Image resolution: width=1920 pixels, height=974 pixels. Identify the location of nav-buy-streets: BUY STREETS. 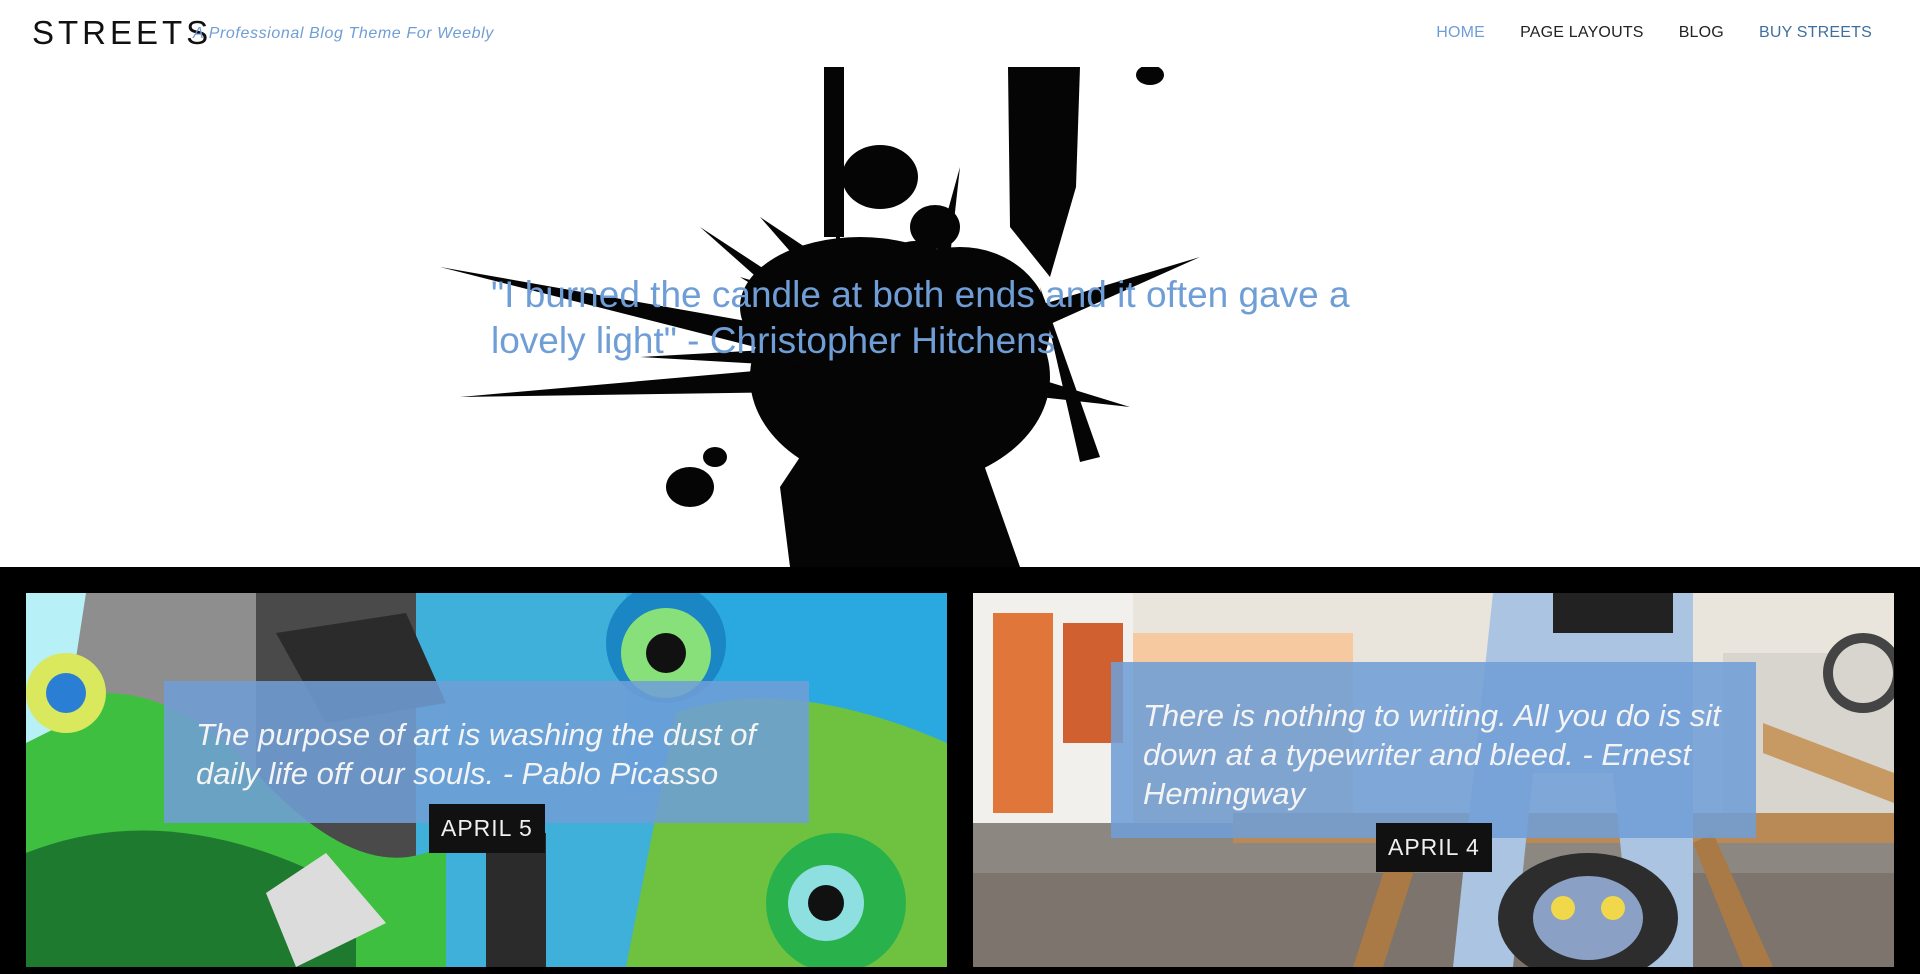
(1815, 33).